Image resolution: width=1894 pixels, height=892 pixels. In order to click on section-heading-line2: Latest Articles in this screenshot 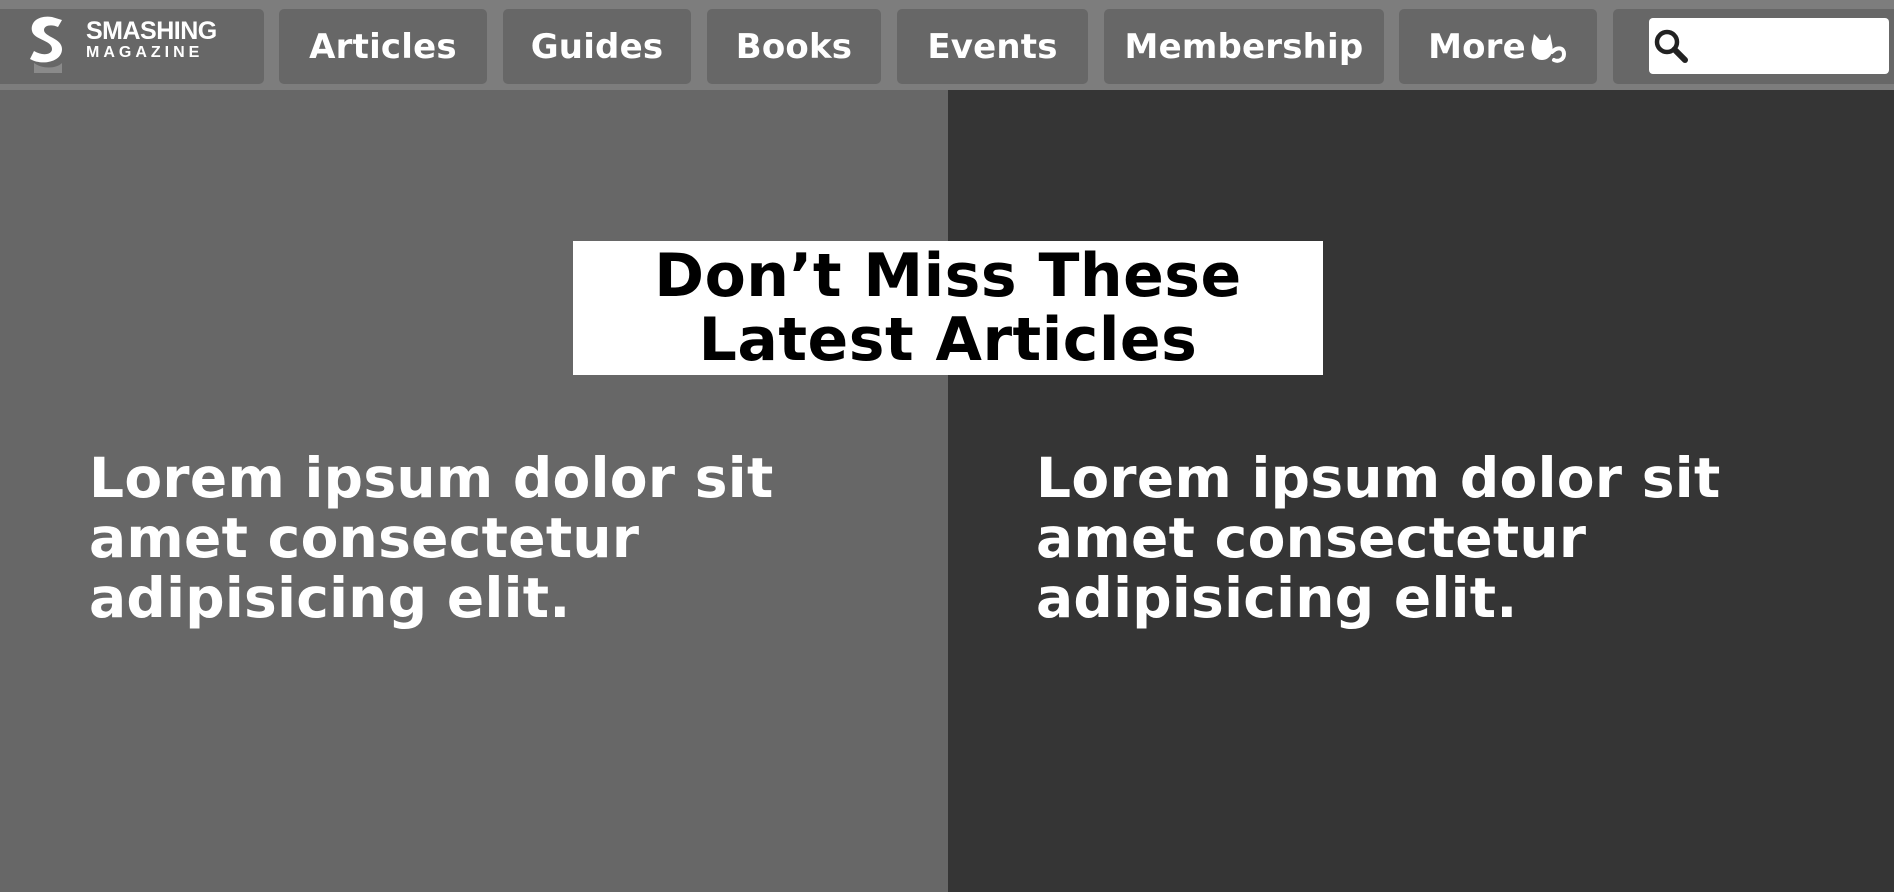, I will do `click(948, 340)`.